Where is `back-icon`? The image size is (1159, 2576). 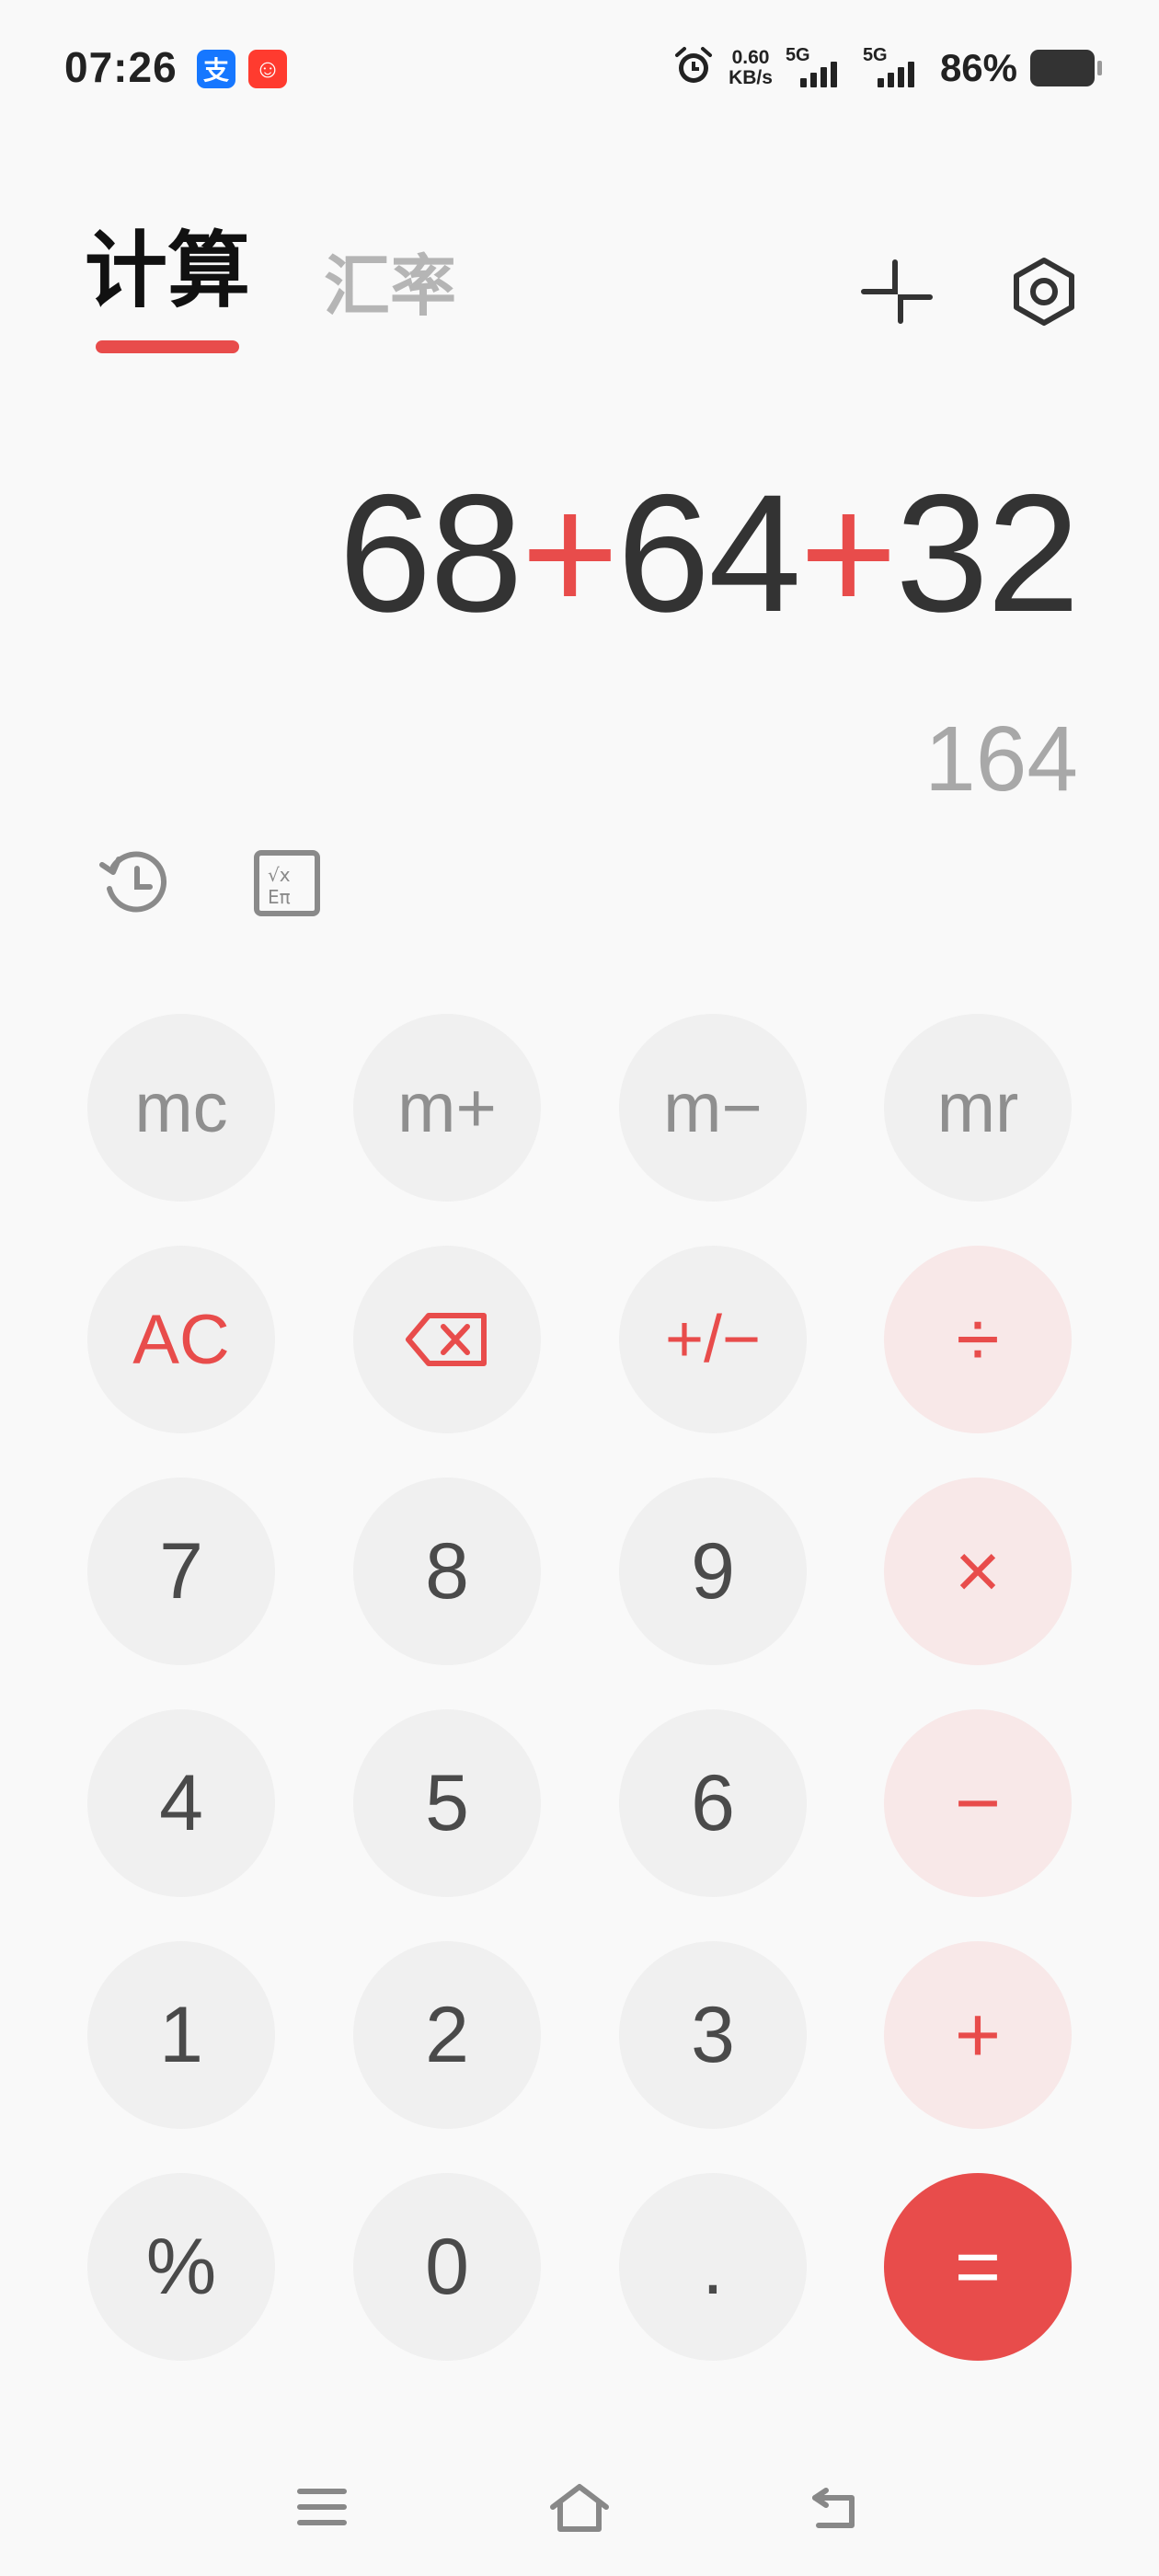 back-icon is located at coordinates (833, 2508).